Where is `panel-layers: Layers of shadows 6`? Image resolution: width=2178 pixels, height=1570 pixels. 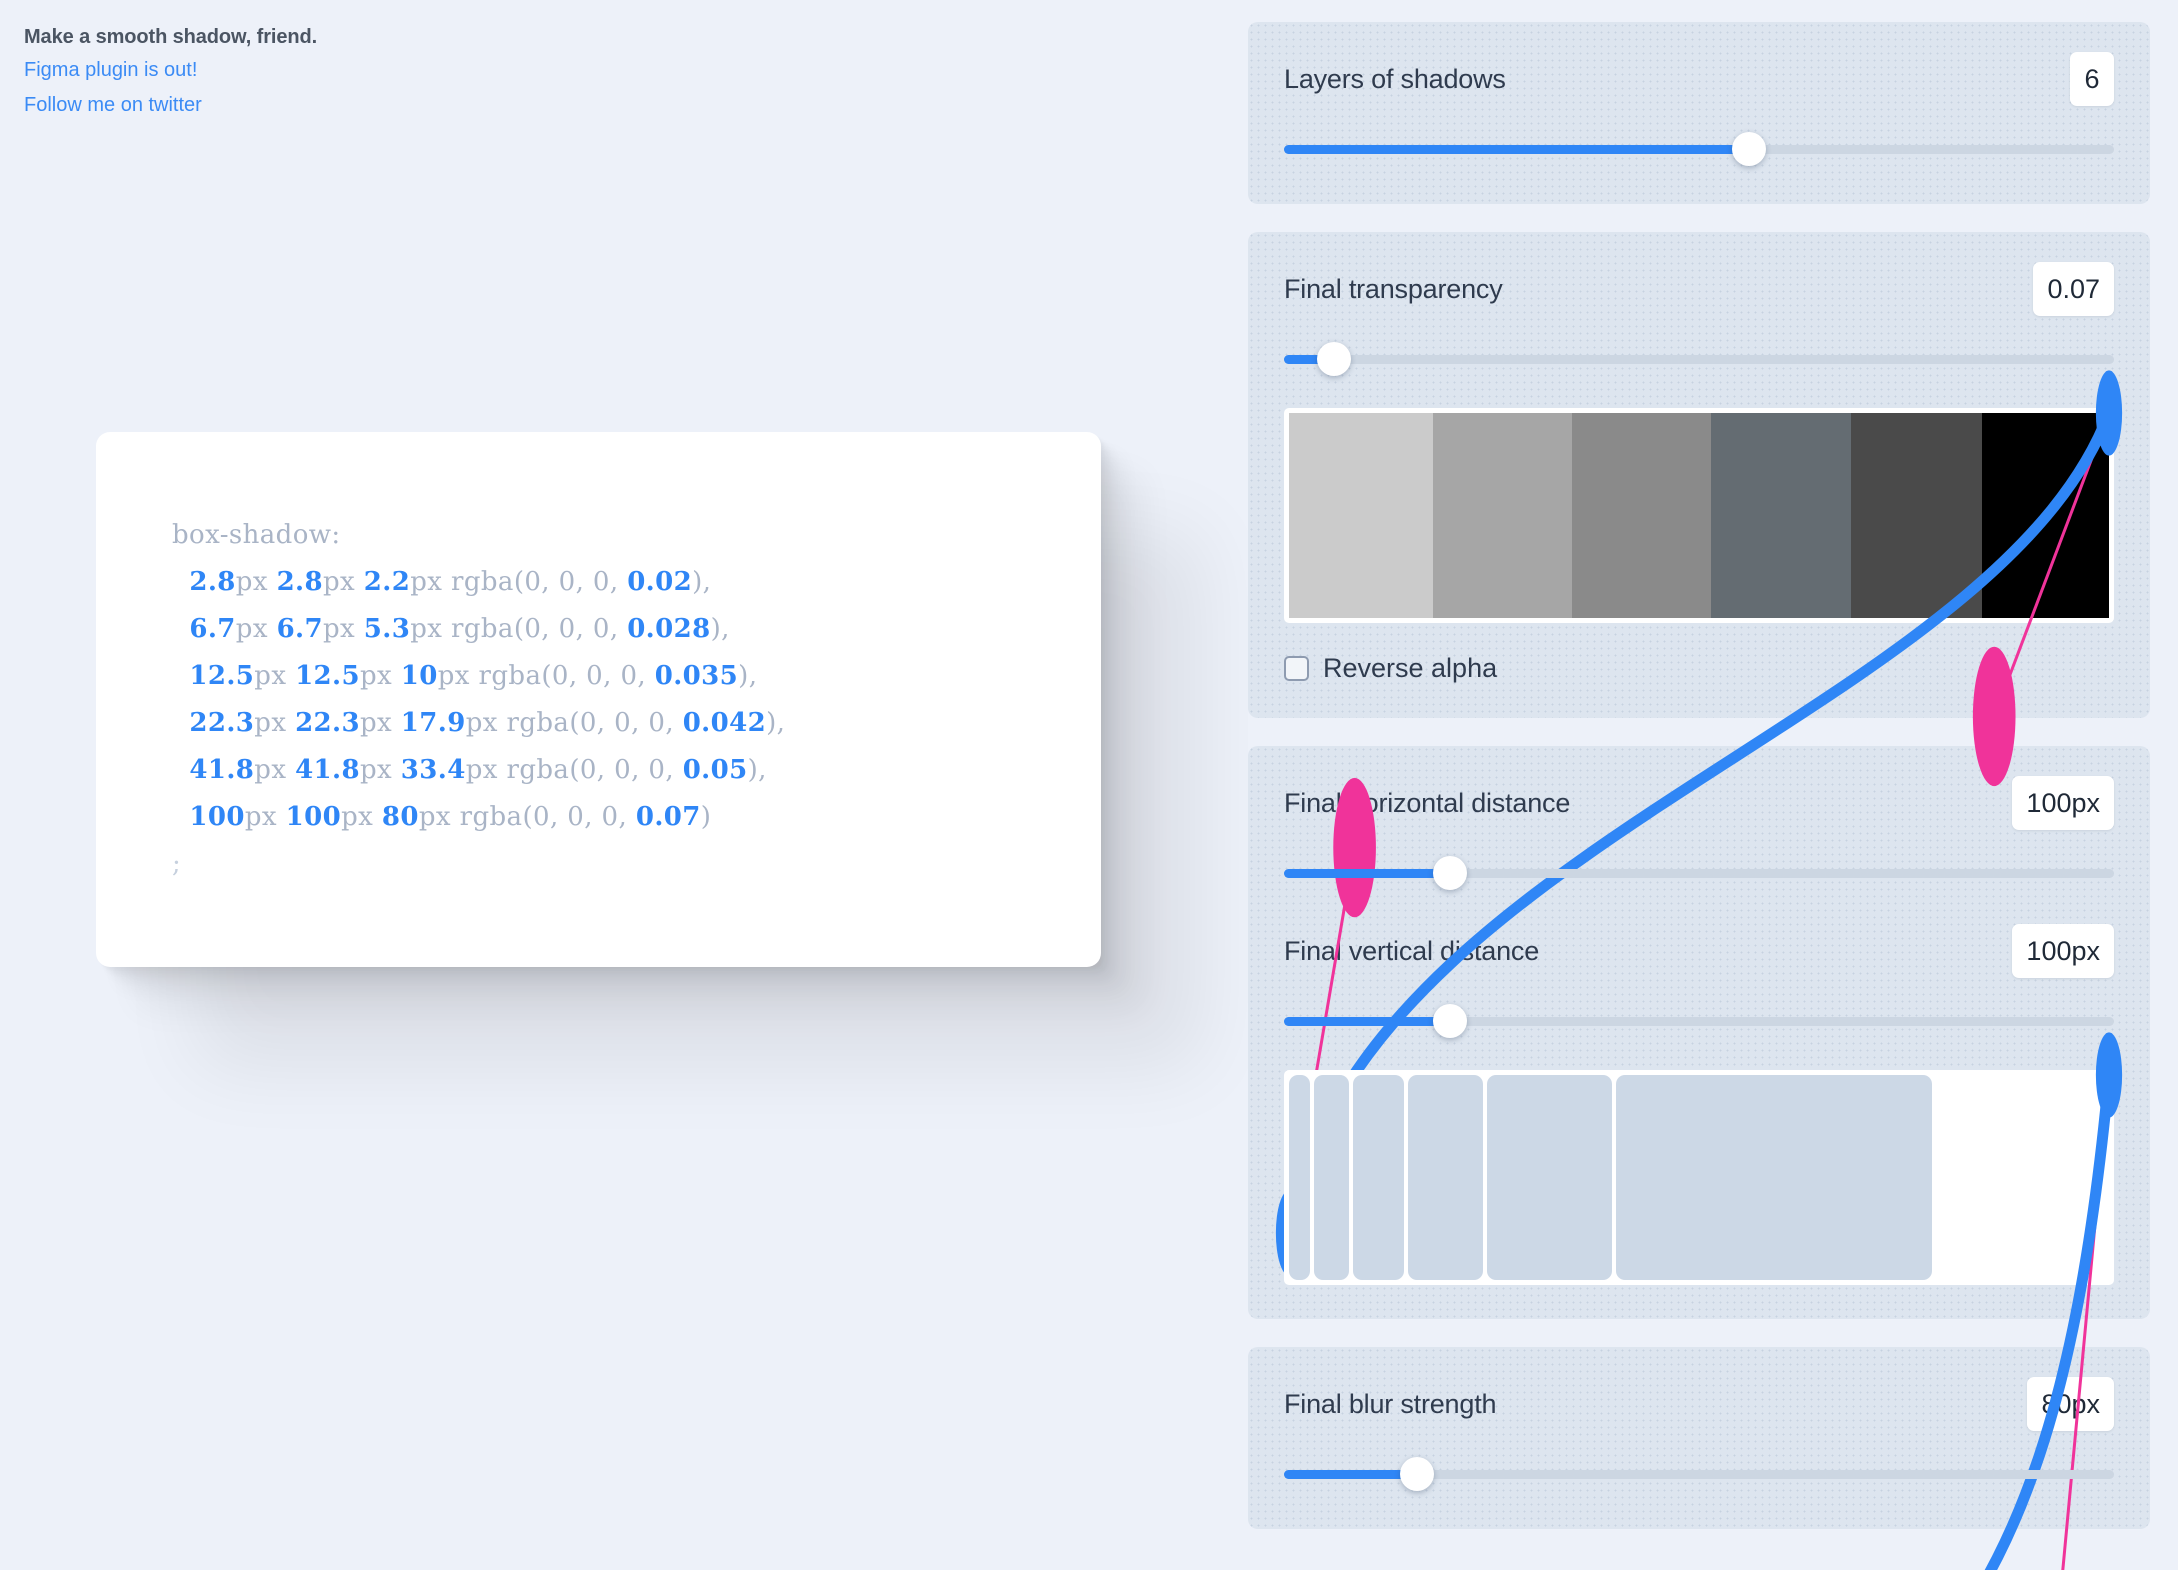
panel-layers: Layers of shadows 6 is located at coordinates (1699, 113).